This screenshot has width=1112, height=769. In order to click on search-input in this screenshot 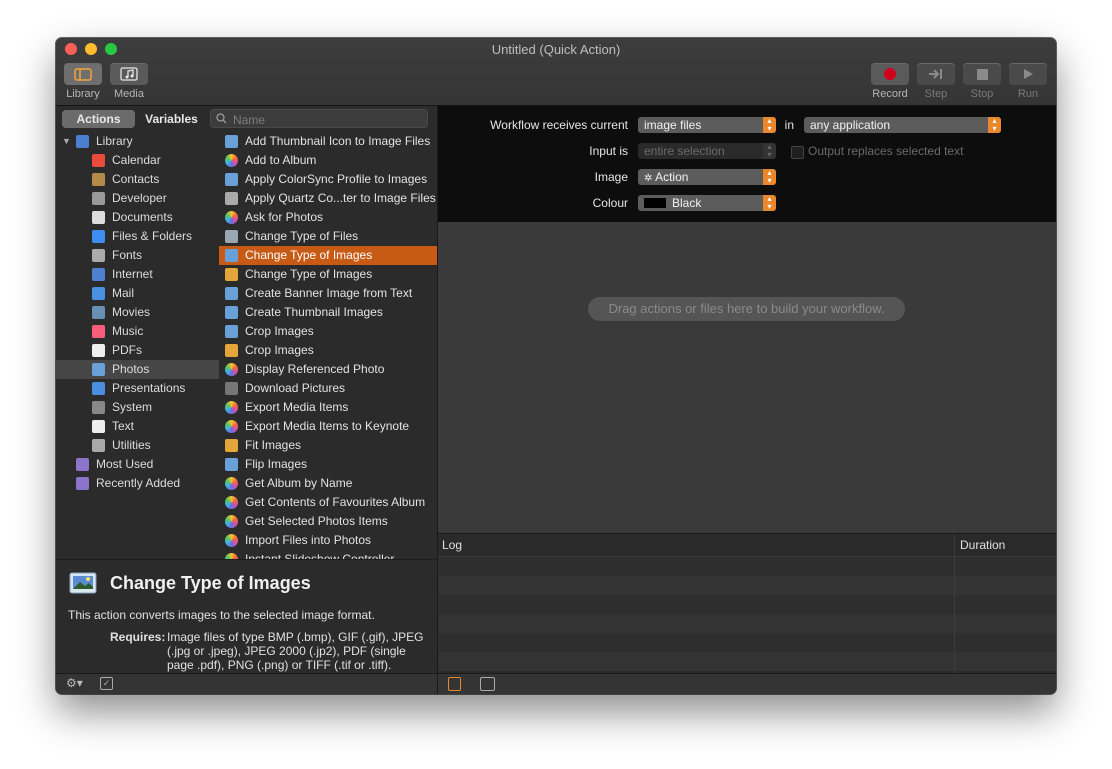, I will do `click(328, 119)`.